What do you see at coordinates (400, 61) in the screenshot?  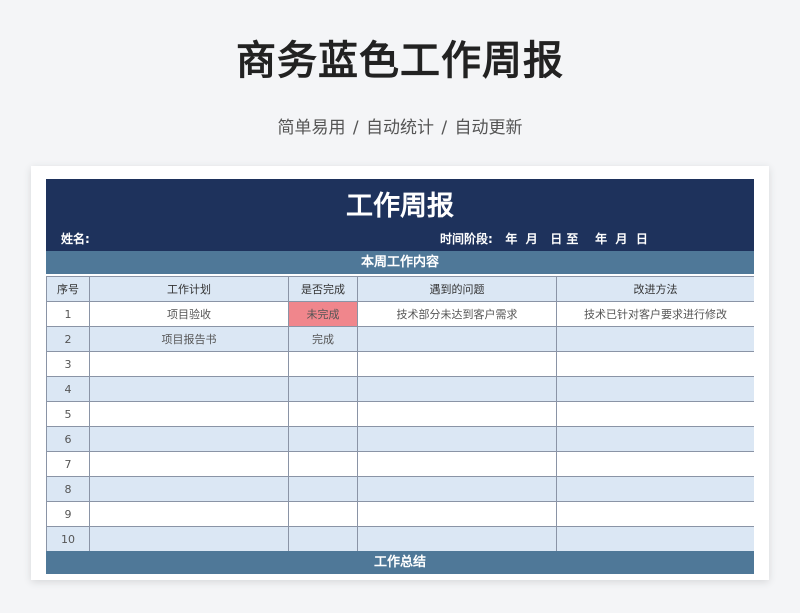 I see `page-title: 商务蓝色工作周报` at bounding box center [400, 61].